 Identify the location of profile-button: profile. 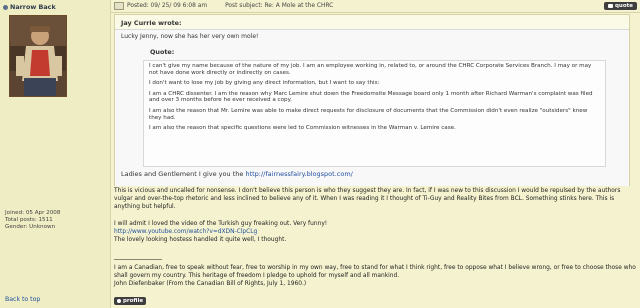
(130, 301).